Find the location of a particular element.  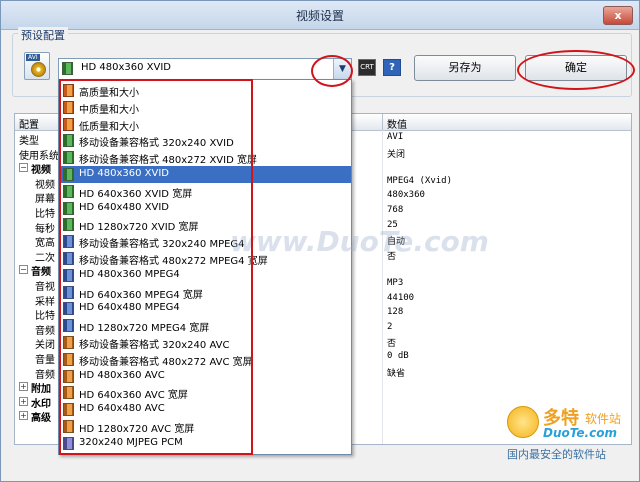

row-value: 768 is located at coordinates (395, 210).